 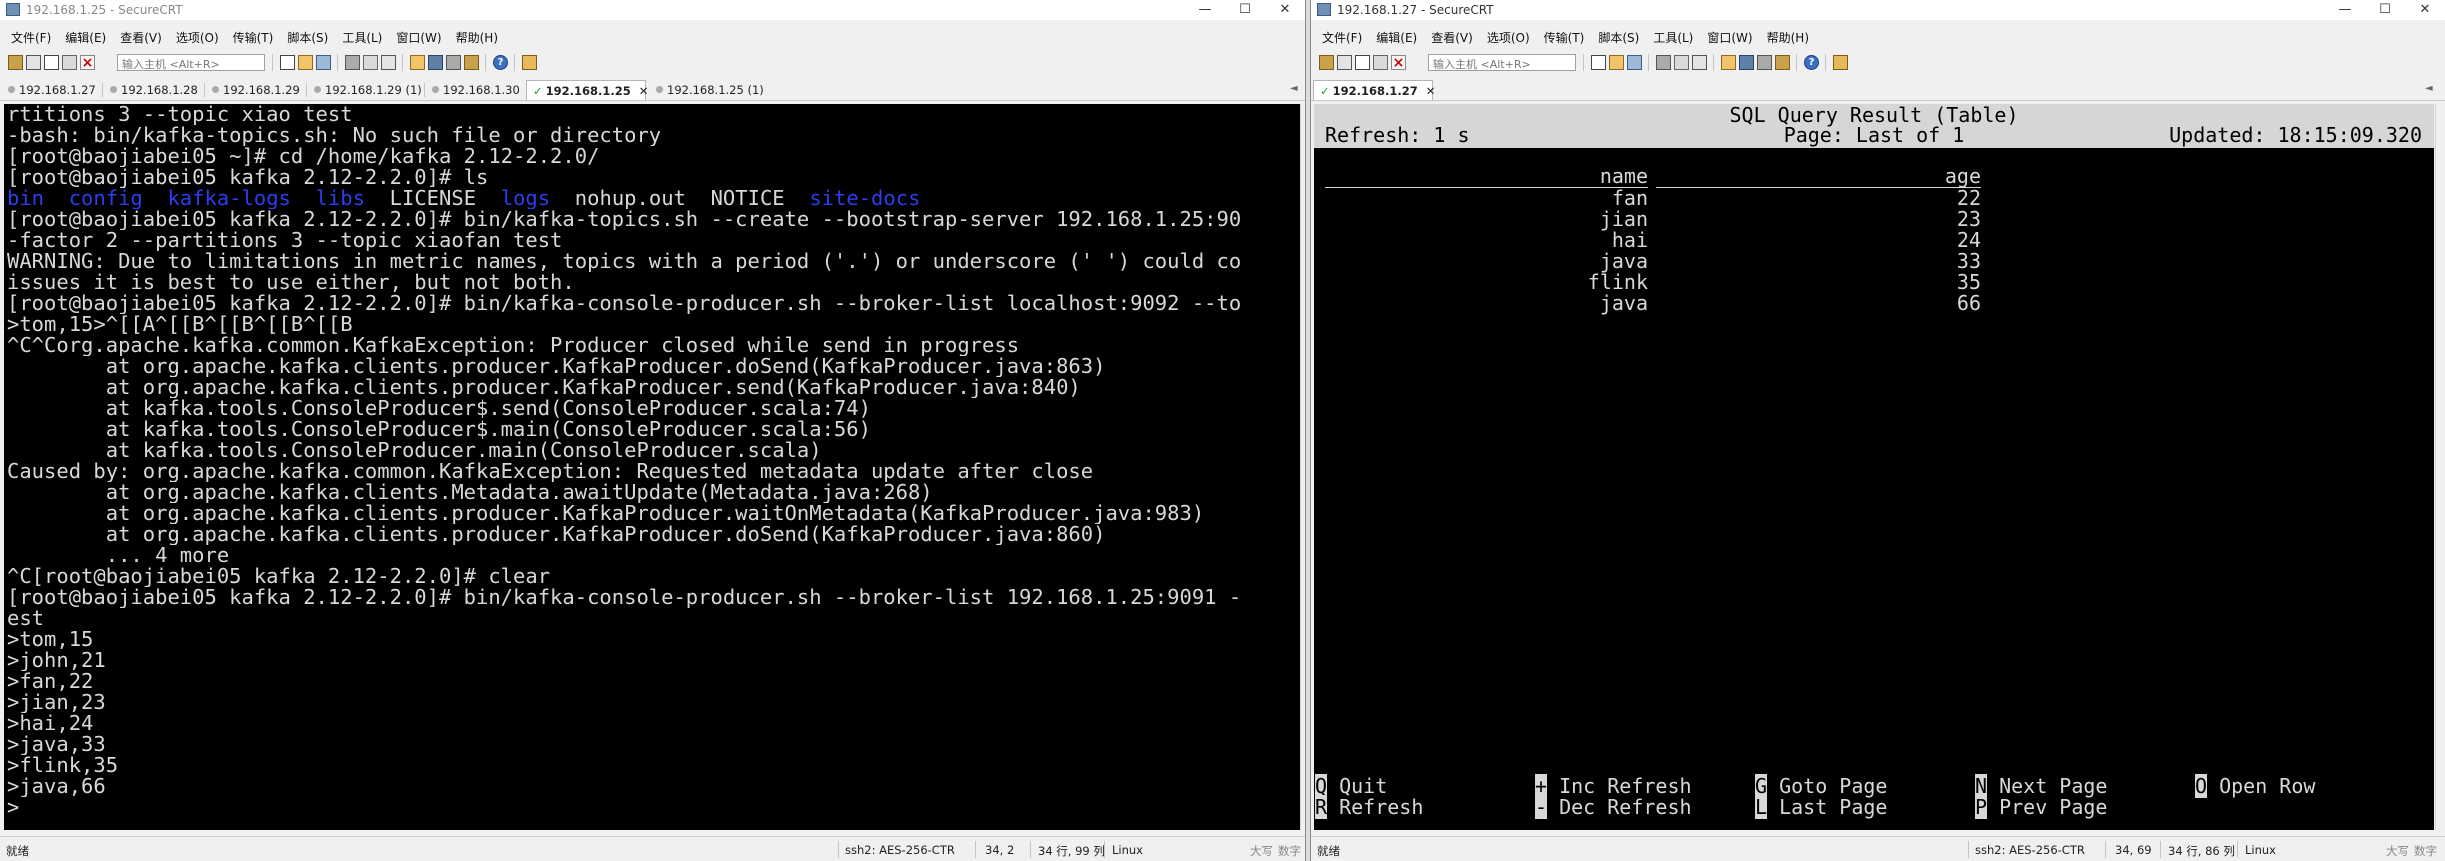 What do you see at coordinates (652, 10) in the screenshot?
I see `left-title-bar: 192.168.1.25 - SecureCRT — ☐ ✕` at bounding box center [652, 10].